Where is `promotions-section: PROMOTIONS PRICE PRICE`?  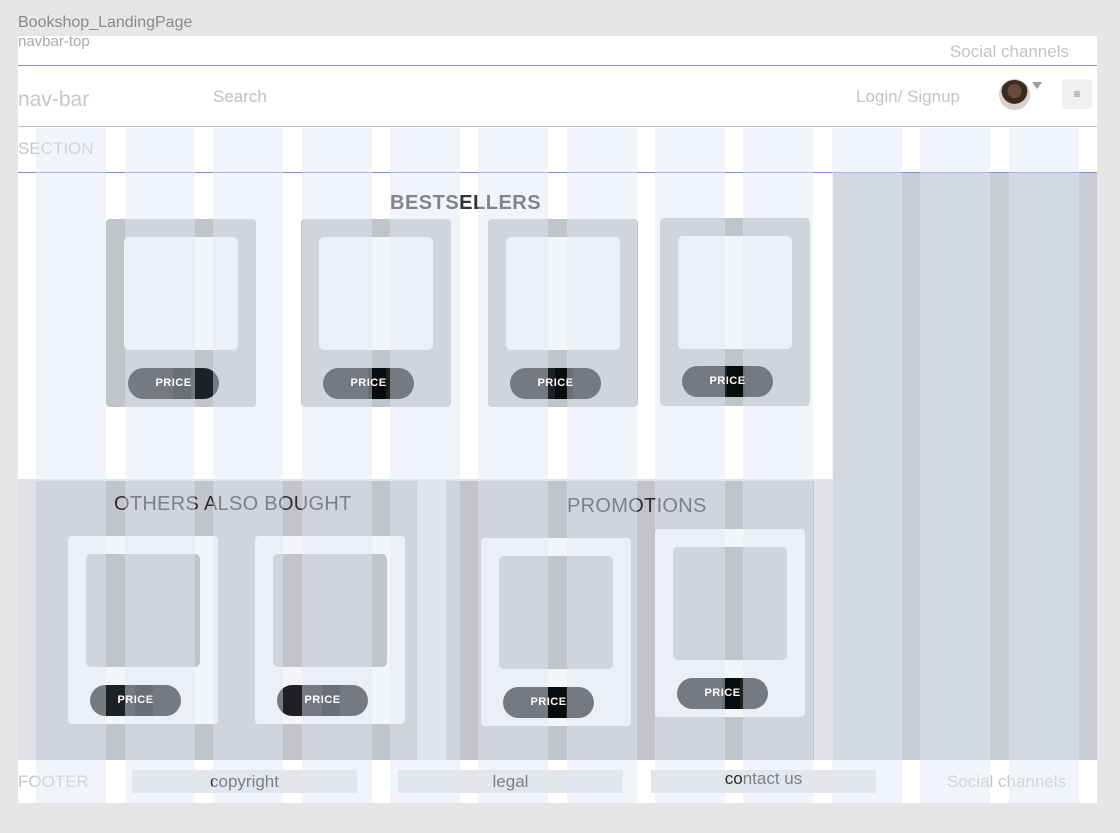 promotions-section: PROMOTIONS PRICE PRICE is located at coordinates (630, 620).